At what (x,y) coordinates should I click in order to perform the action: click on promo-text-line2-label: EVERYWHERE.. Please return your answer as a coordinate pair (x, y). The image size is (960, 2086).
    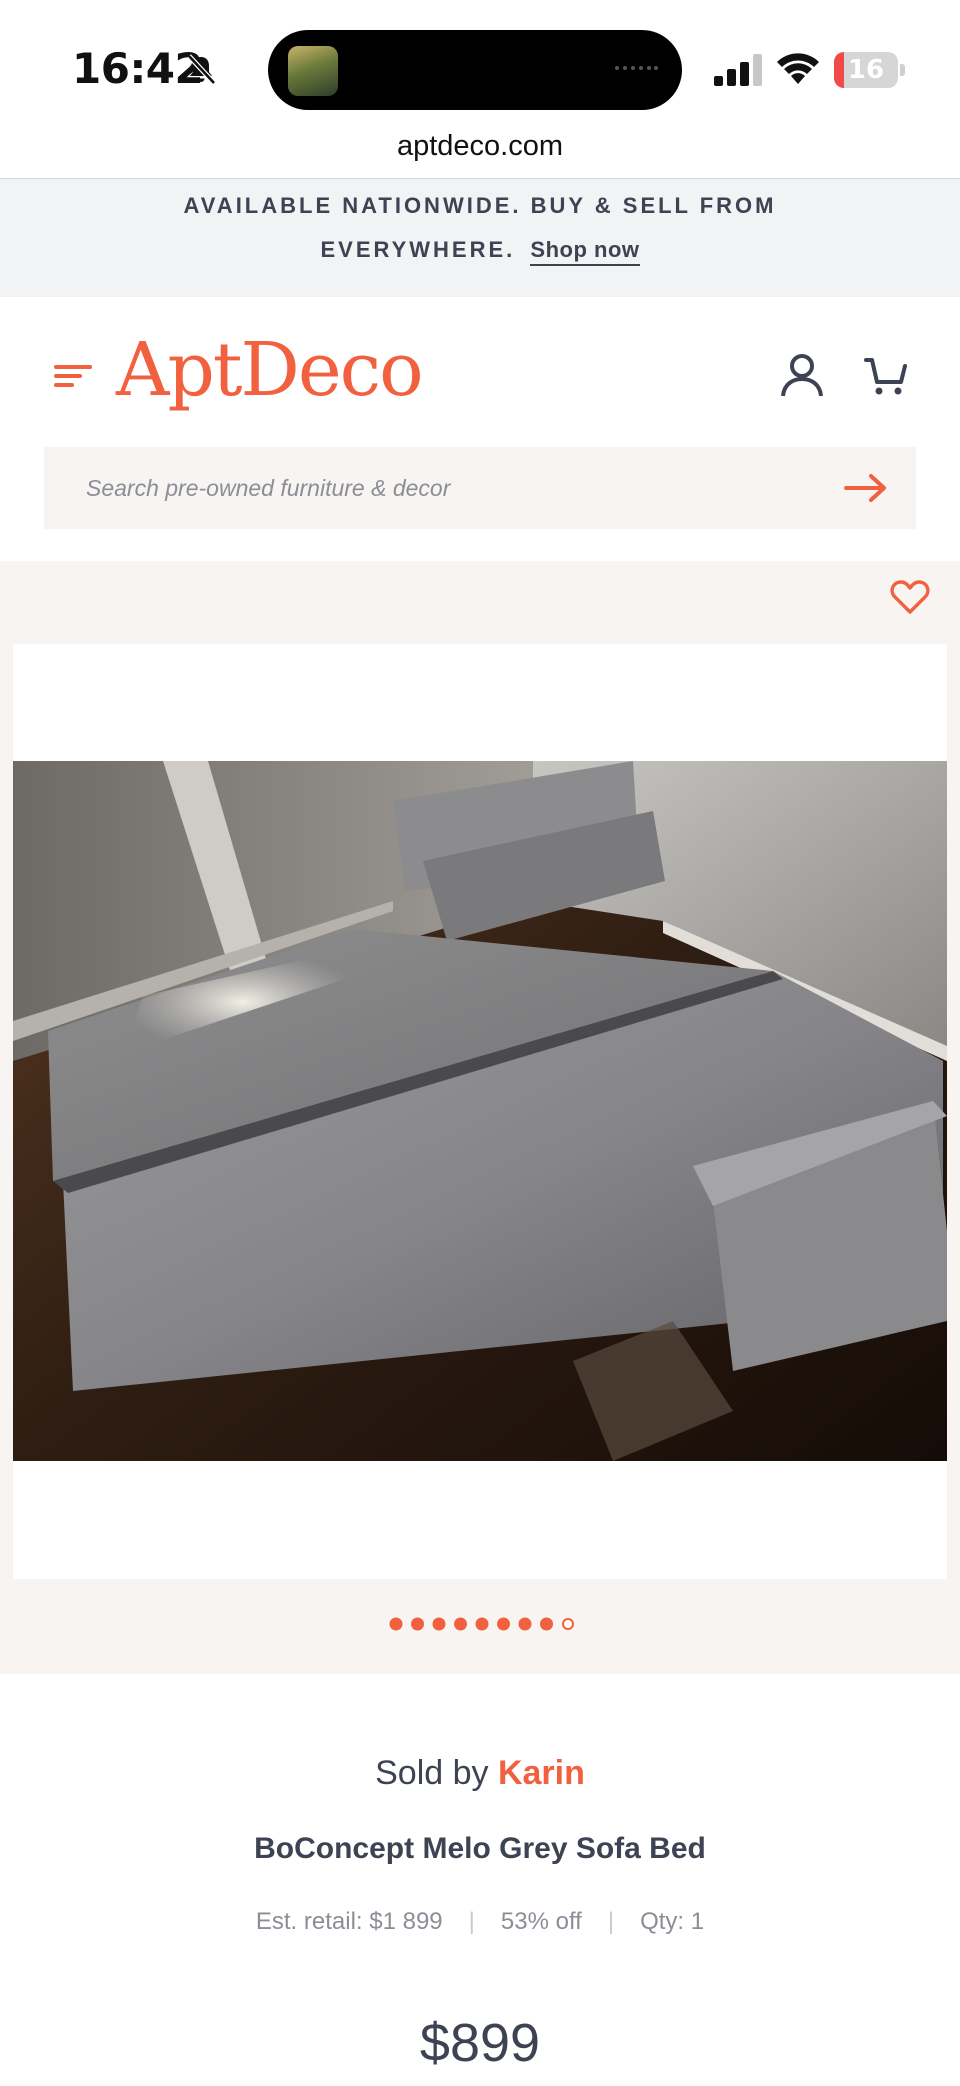
    Looking at the image, I should click on (418, 249).